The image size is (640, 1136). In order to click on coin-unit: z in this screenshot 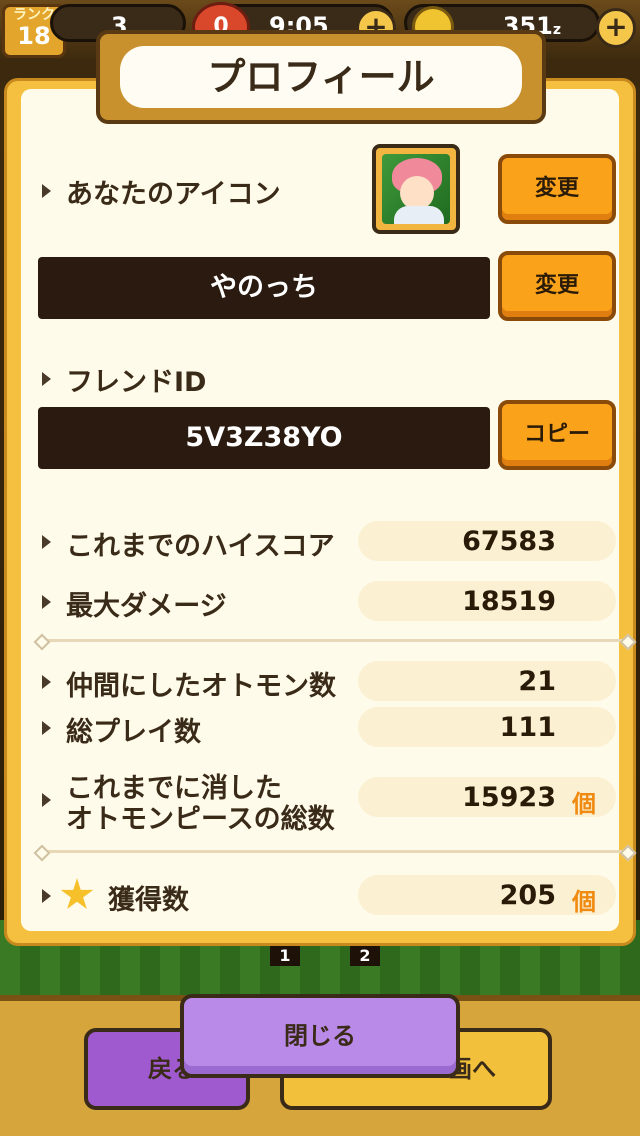, I will do `click(556, 30)`.